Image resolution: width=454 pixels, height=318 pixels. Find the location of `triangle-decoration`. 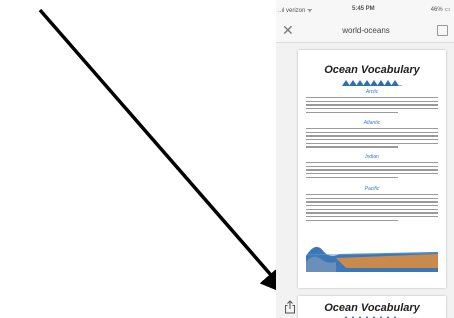

triangle-decoration is located at coordinates (372, 83).